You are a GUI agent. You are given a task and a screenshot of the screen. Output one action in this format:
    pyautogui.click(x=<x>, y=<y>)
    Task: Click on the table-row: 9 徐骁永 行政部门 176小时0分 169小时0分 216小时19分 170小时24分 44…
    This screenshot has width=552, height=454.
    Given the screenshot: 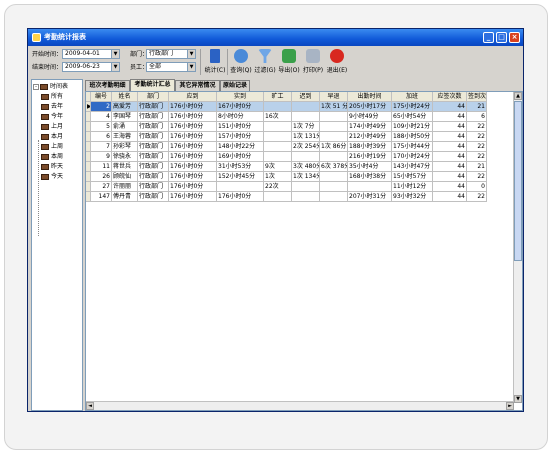 What is the action you would take?
    pyautogui.click(x=286, y=157)
    